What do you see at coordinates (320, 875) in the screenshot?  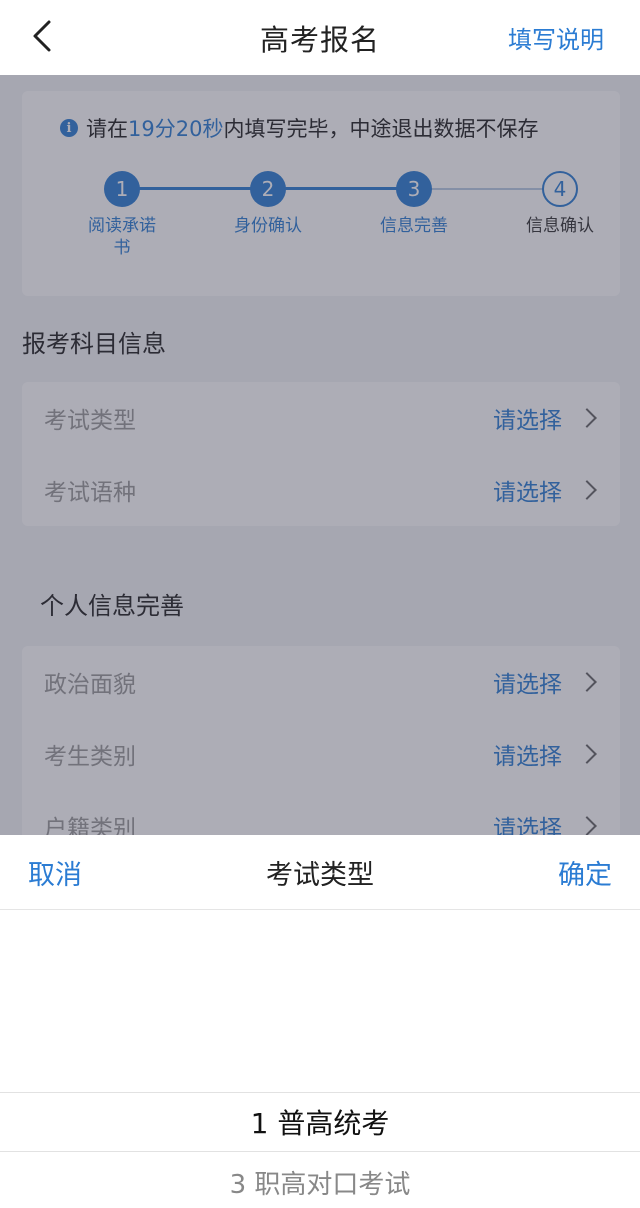 I see `picker-title: 考试类型` at bounding box center [320, 875].